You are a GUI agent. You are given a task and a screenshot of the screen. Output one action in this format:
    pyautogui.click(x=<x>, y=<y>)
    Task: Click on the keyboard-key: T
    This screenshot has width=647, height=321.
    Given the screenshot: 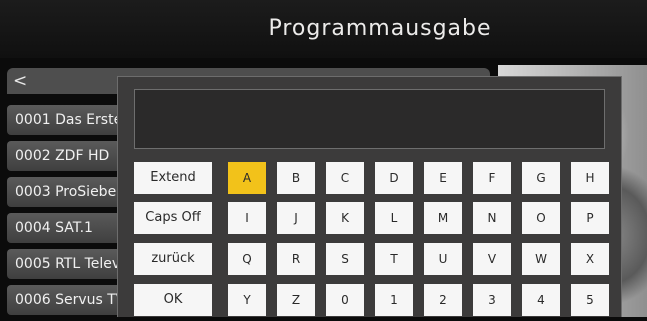 What is the action you would take?
    pyautogui.click(x=394, y=259)
    